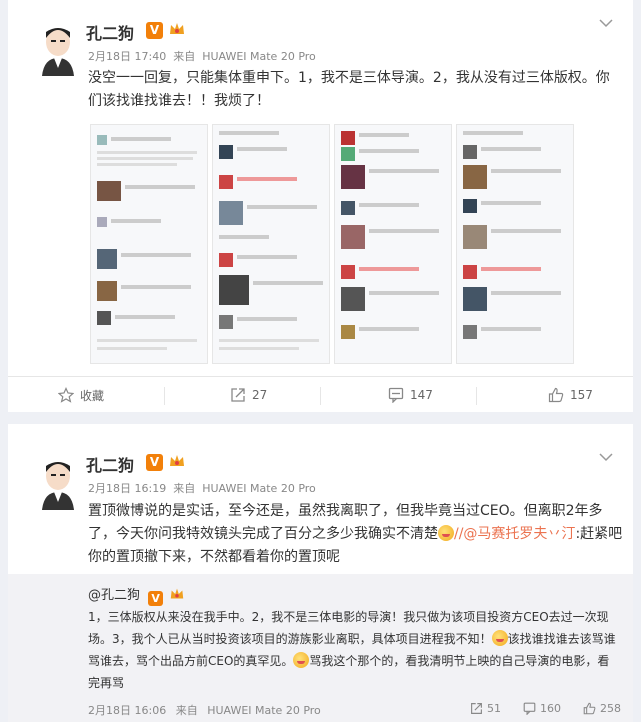 The width and height of the screenshot is (641, 722). Describe the element at coordinates (581, 395) in the screenshot. I see `like-count: 157` at that location.